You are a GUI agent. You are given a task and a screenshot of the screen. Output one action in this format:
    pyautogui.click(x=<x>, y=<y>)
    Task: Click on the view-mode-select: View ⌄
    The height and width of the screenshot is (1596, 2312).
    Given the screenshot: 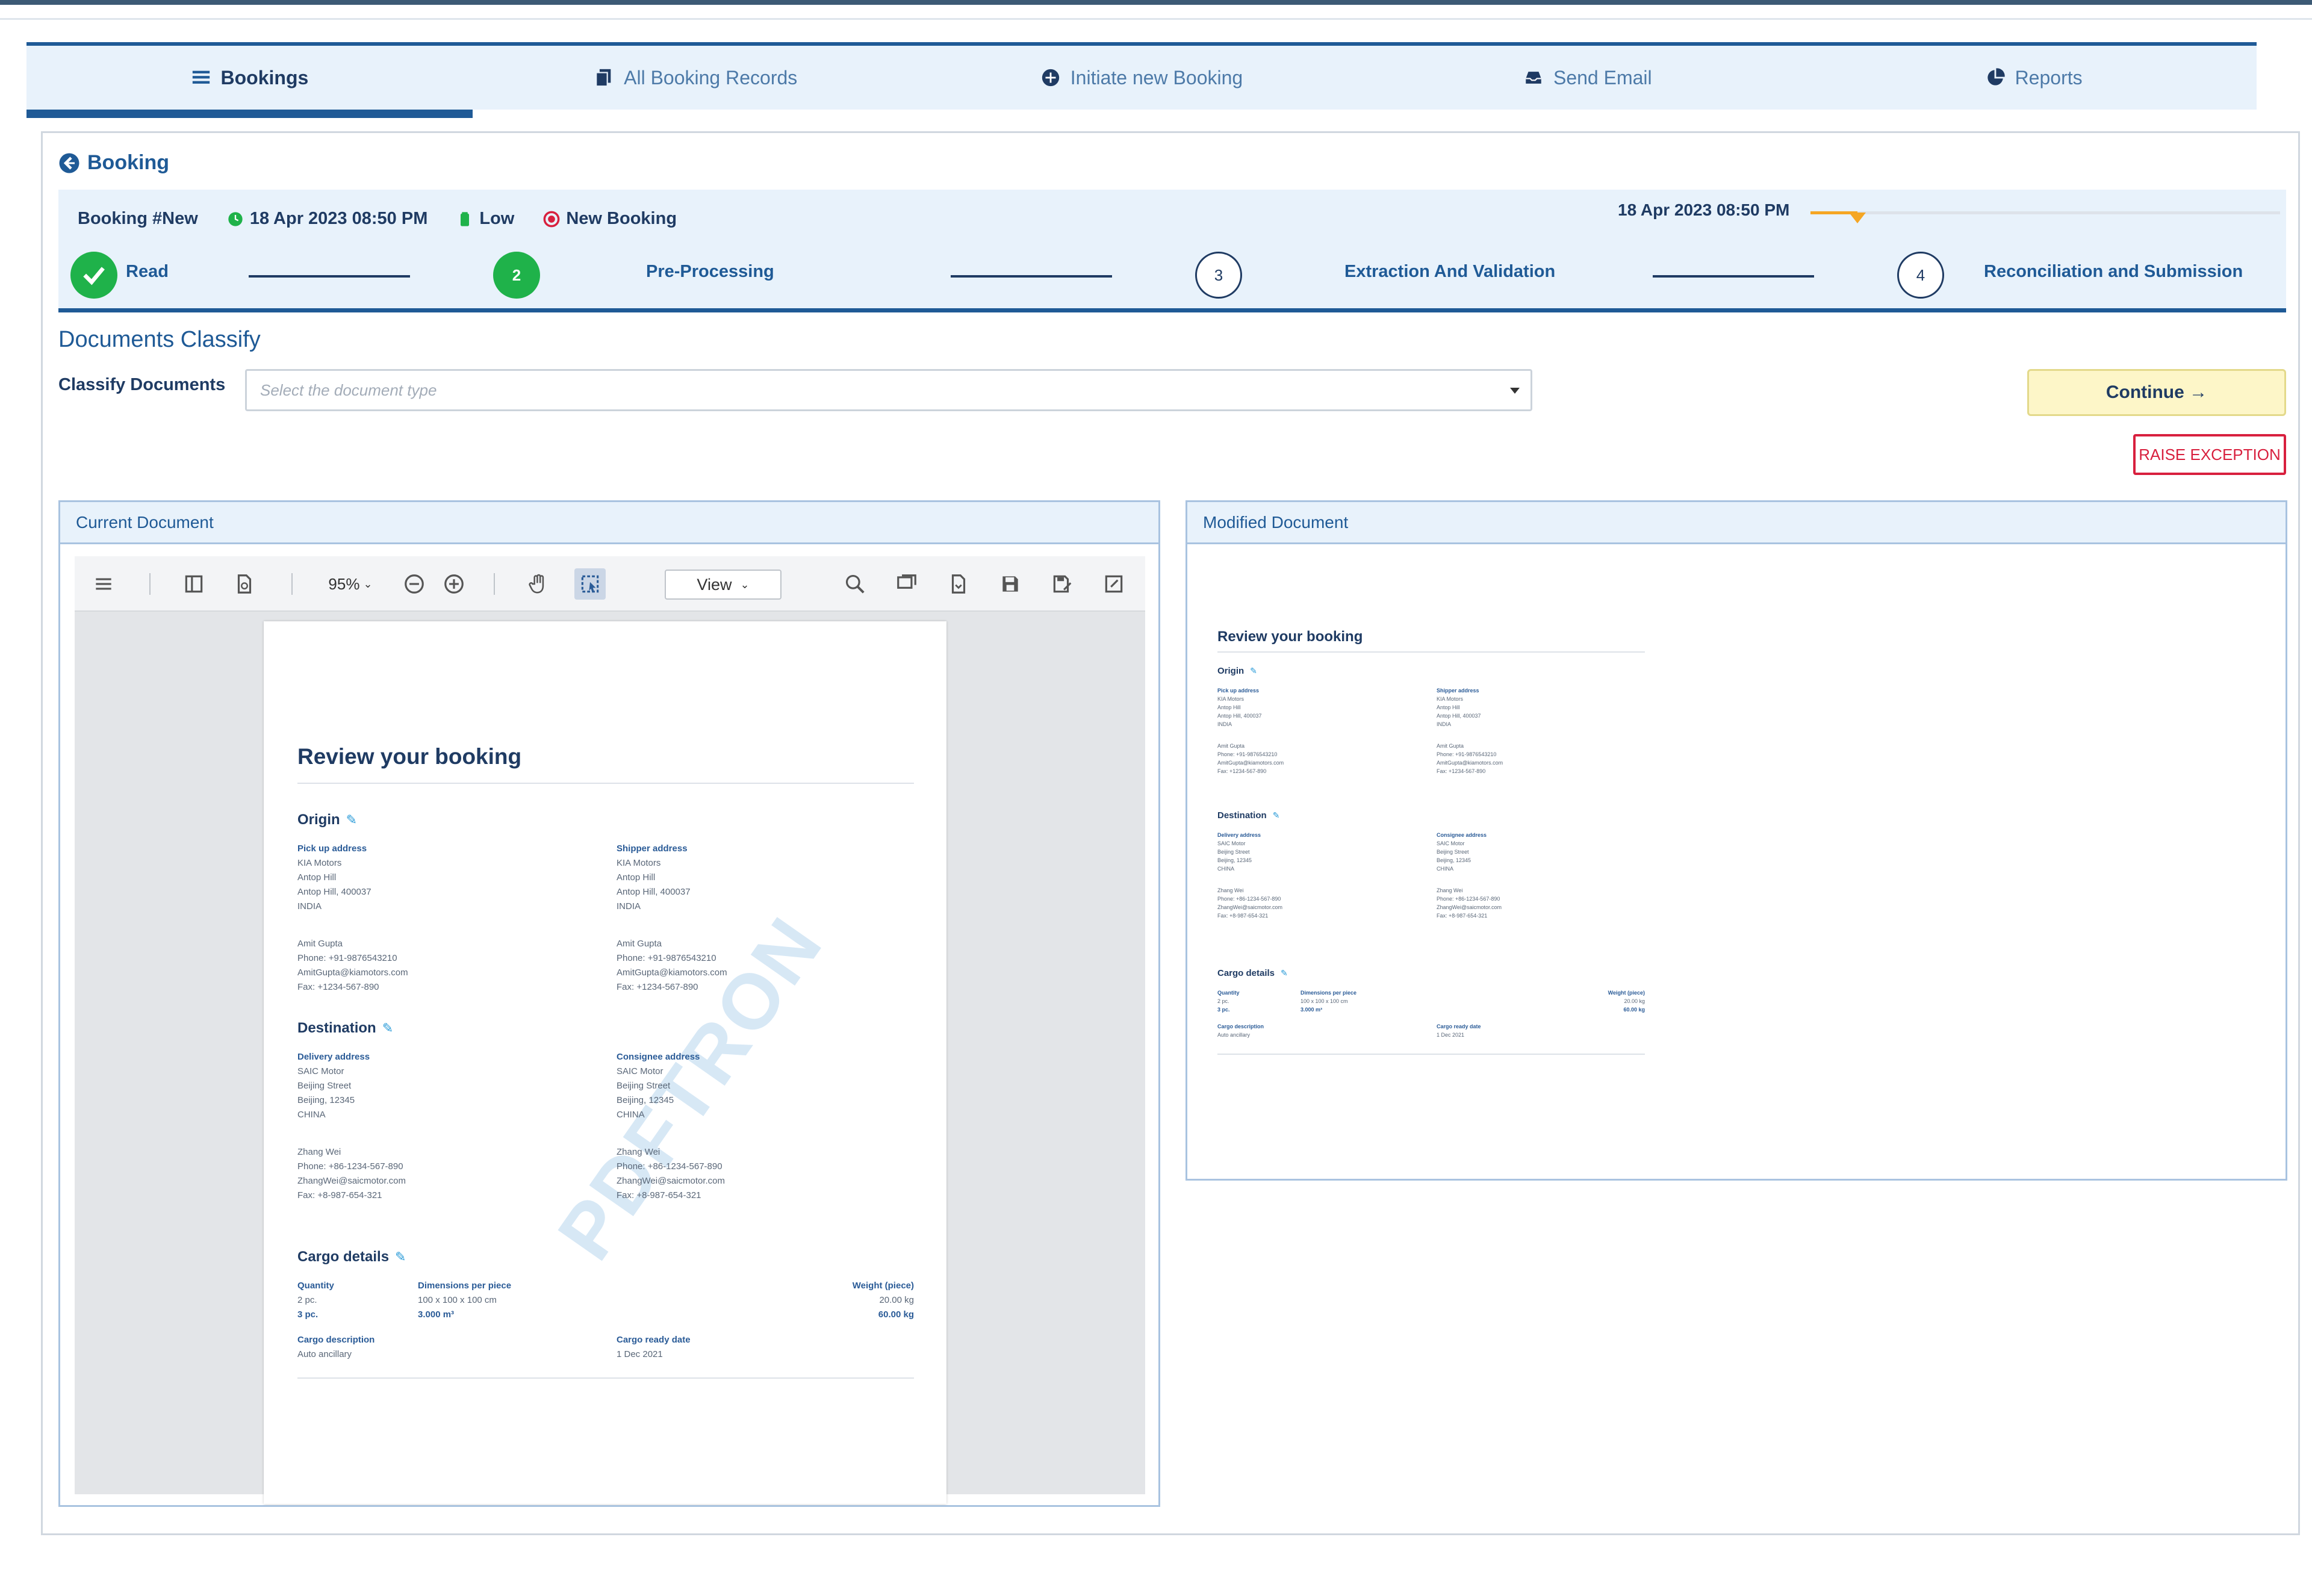 What is the action you would take?
    pyautogui.click(x=723, y=585)
    